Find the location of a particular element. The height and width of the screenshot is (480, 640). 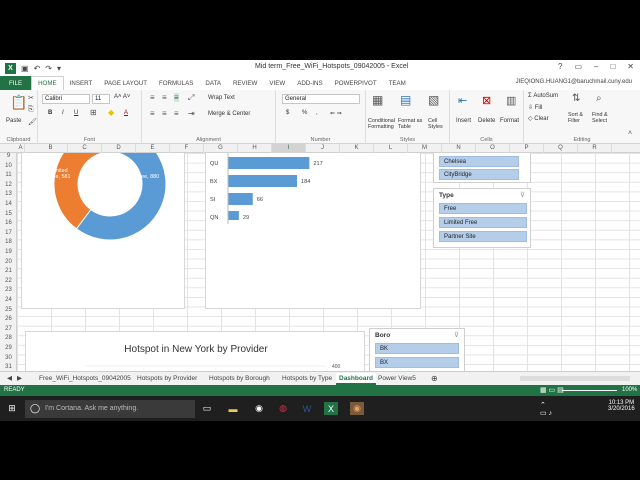

recorder-icon: ◉ is located at coordinates (357, 408).